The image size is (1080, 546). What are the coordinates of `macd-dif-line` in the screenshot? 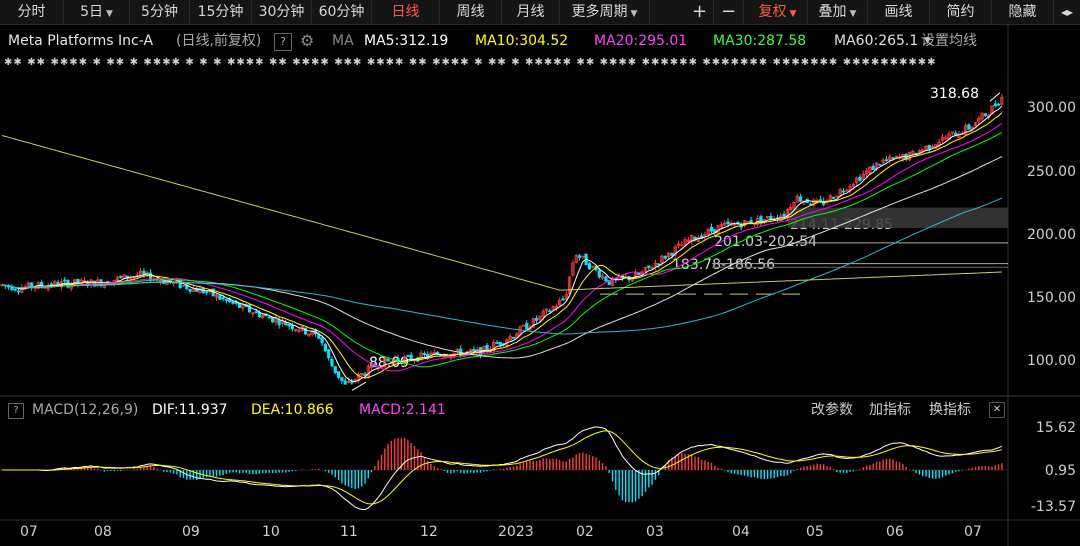 It's located at (502, 468).